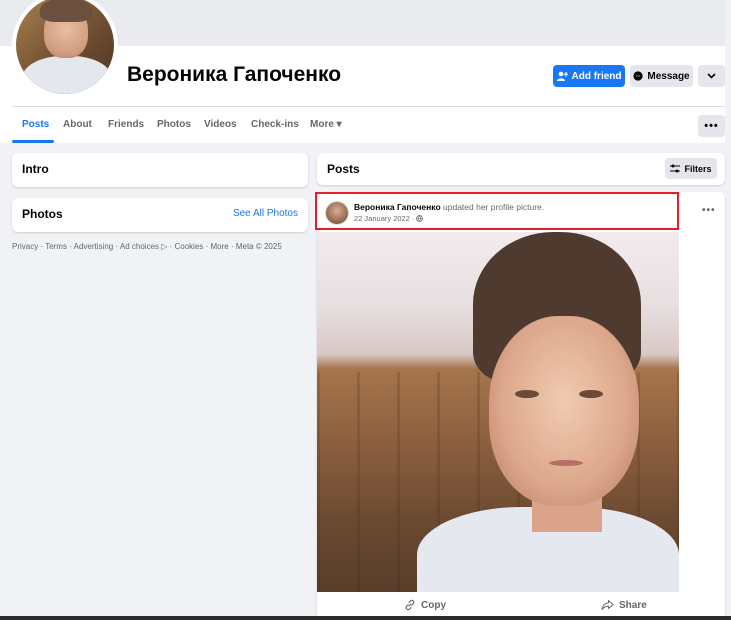 The height and width of the screenshot is (620, 731). I want to click on posts-header-card: Posts Filters, so click(521, 169).